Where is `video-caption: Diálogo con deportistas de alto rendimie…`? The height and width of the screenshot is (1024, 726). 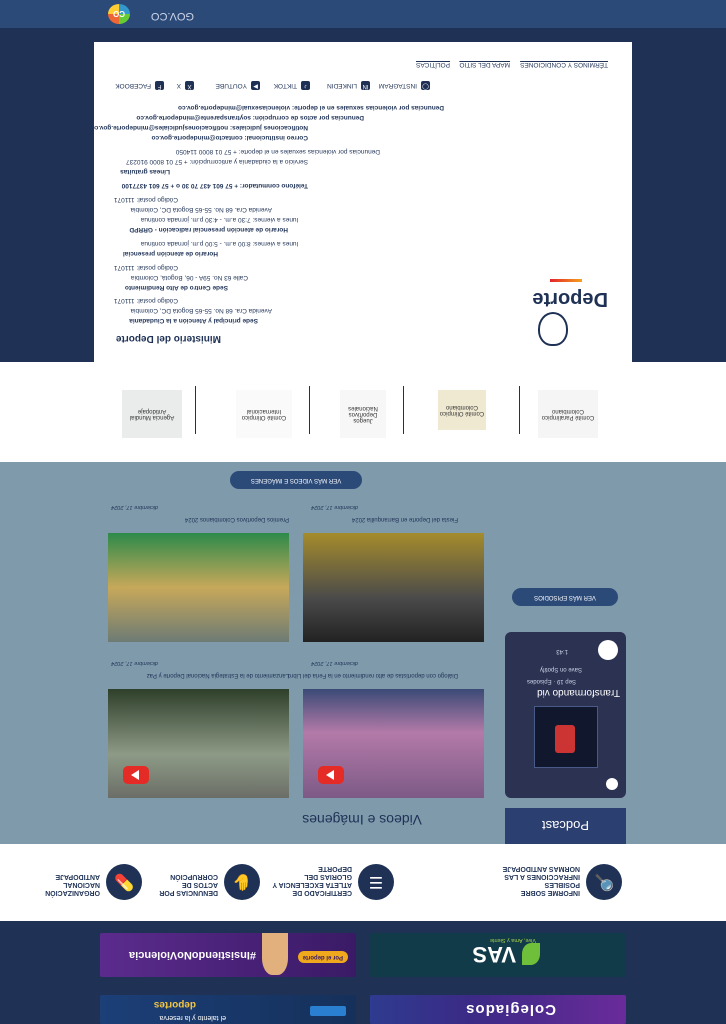
video-caption: Diálogo con deportistas de alto rendimie… is located at coordinates (368, 674).